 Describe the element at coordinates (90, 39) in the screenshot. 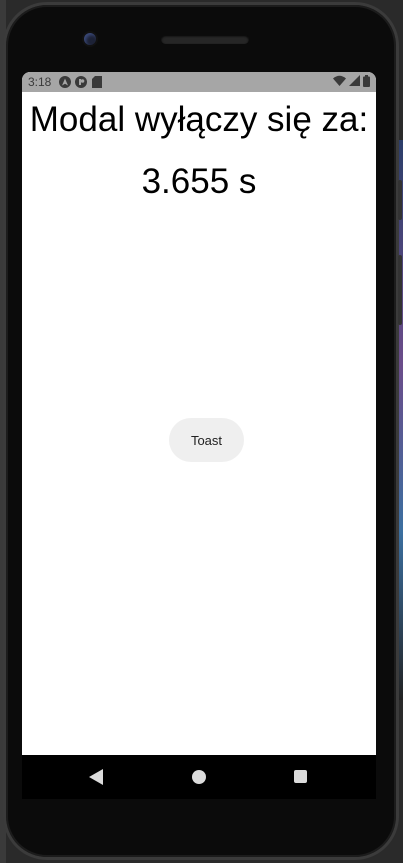

I see `front-camera` at that location.